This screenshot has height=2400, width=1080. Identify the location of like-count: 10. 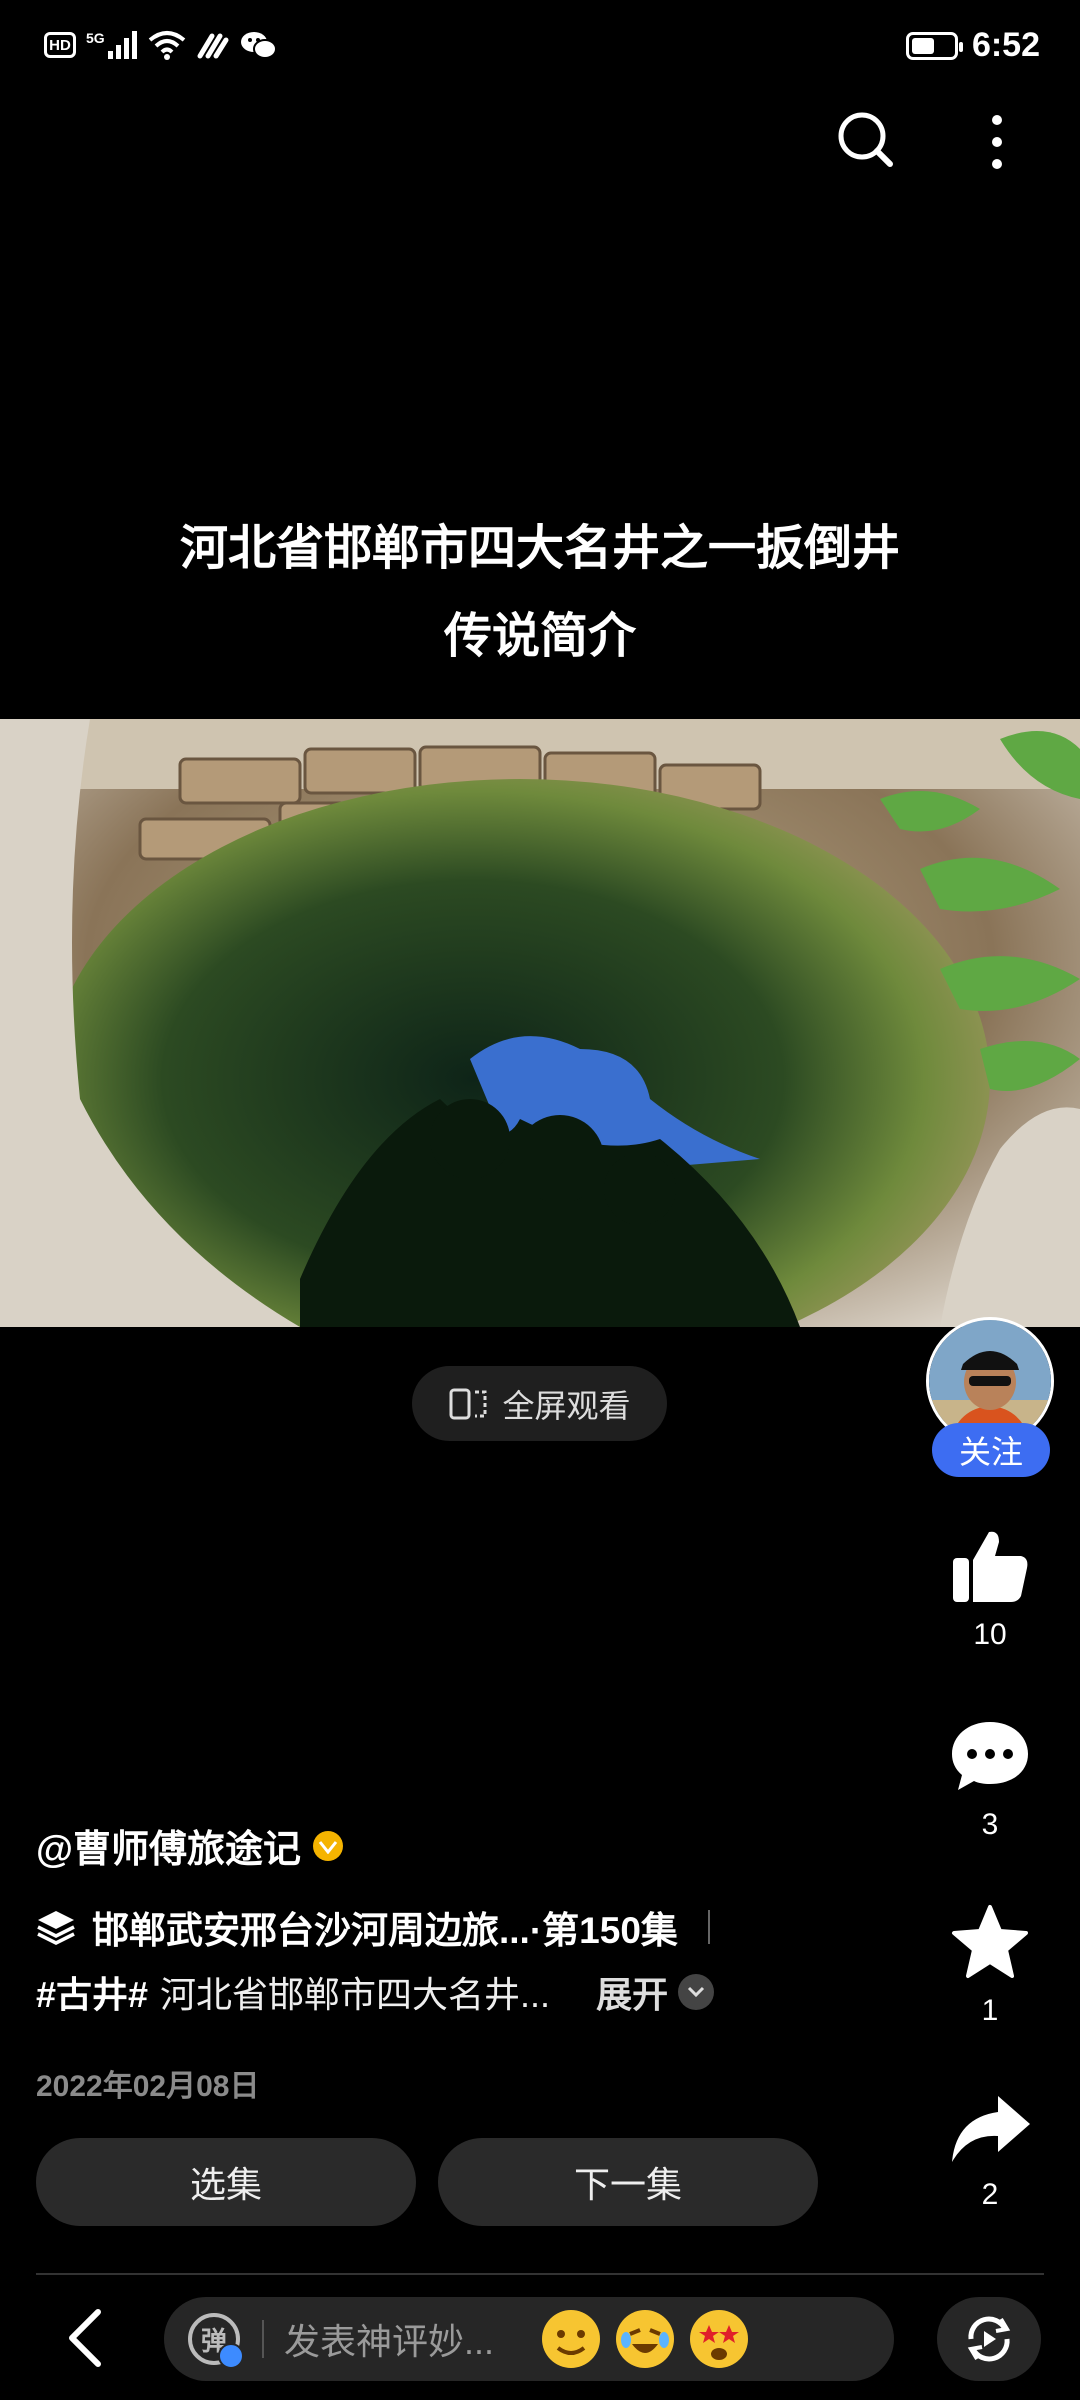
(990, 1634).